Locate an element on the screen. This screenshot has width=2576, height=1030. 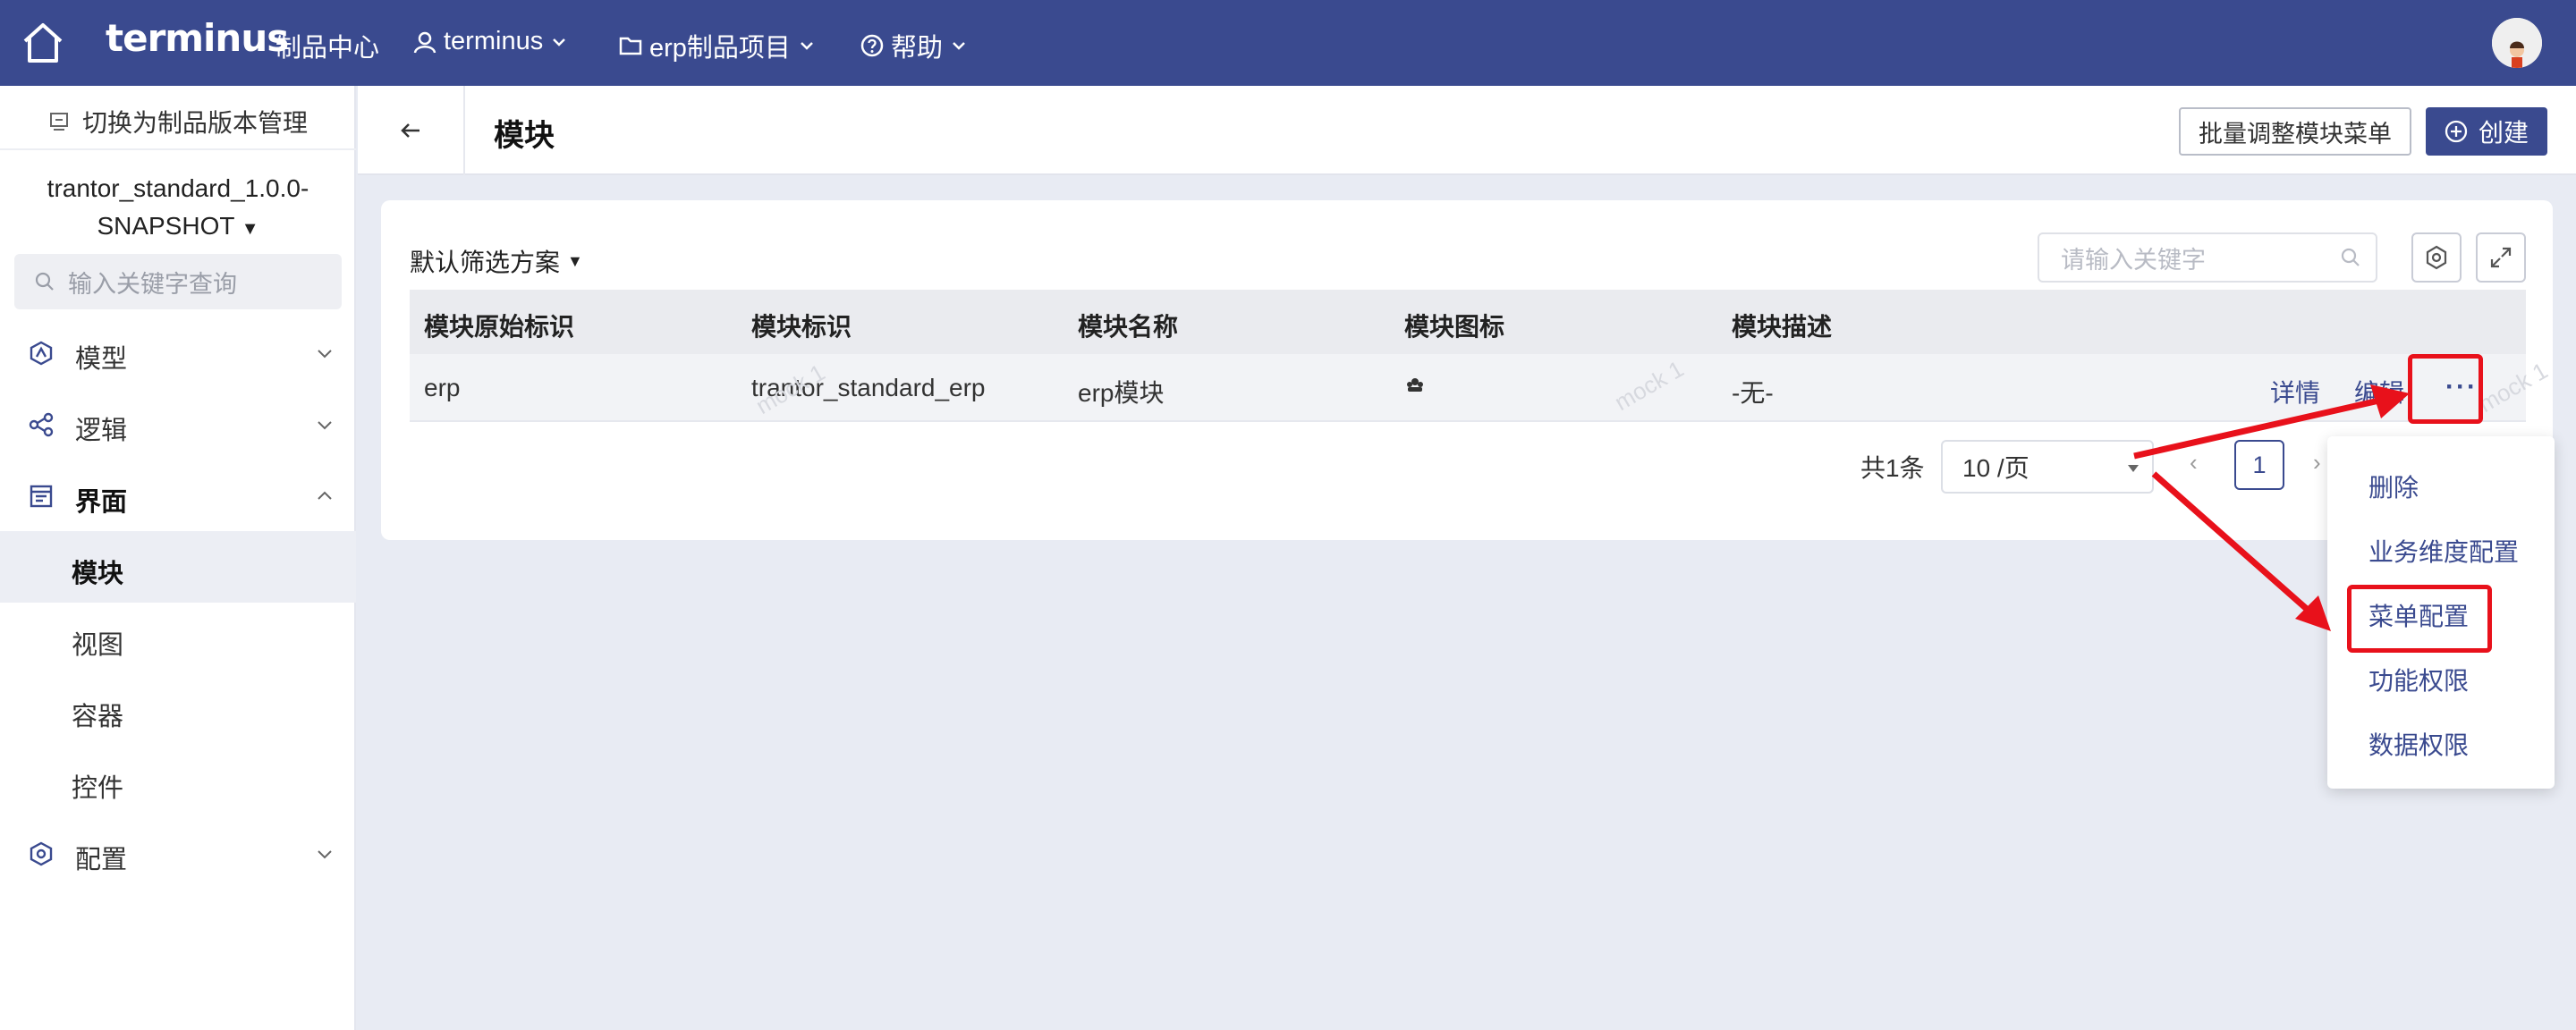
sidebar-item-label: 模型 is located at coordinates (101, 359).